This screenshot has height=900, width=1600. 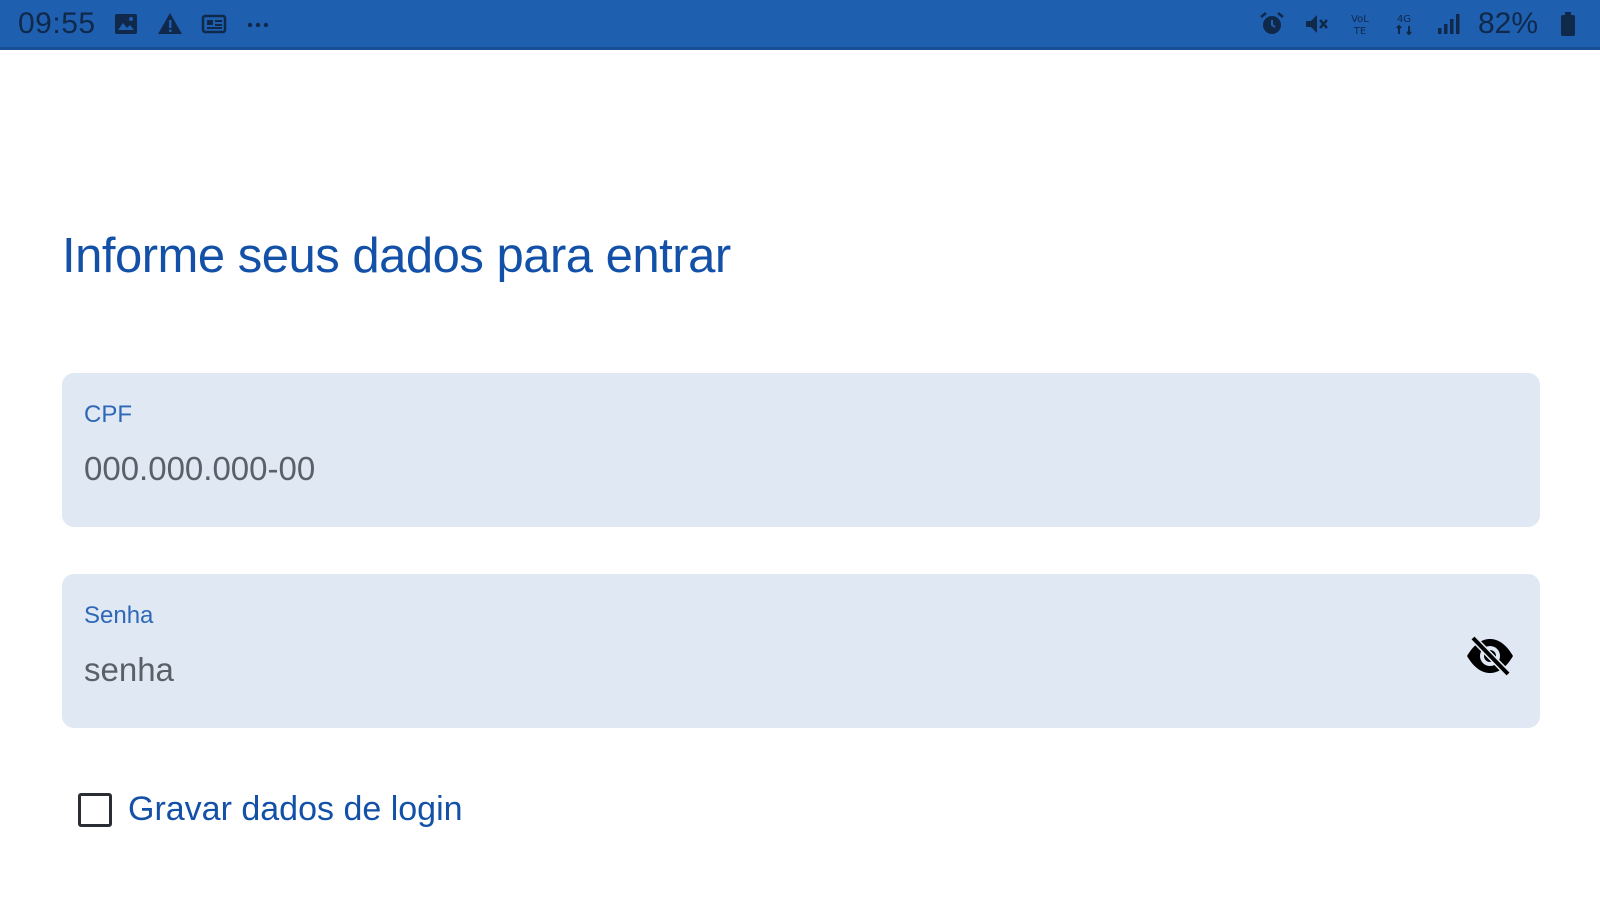 I want to click on more-dots-icon, so click(x=258, y=24).